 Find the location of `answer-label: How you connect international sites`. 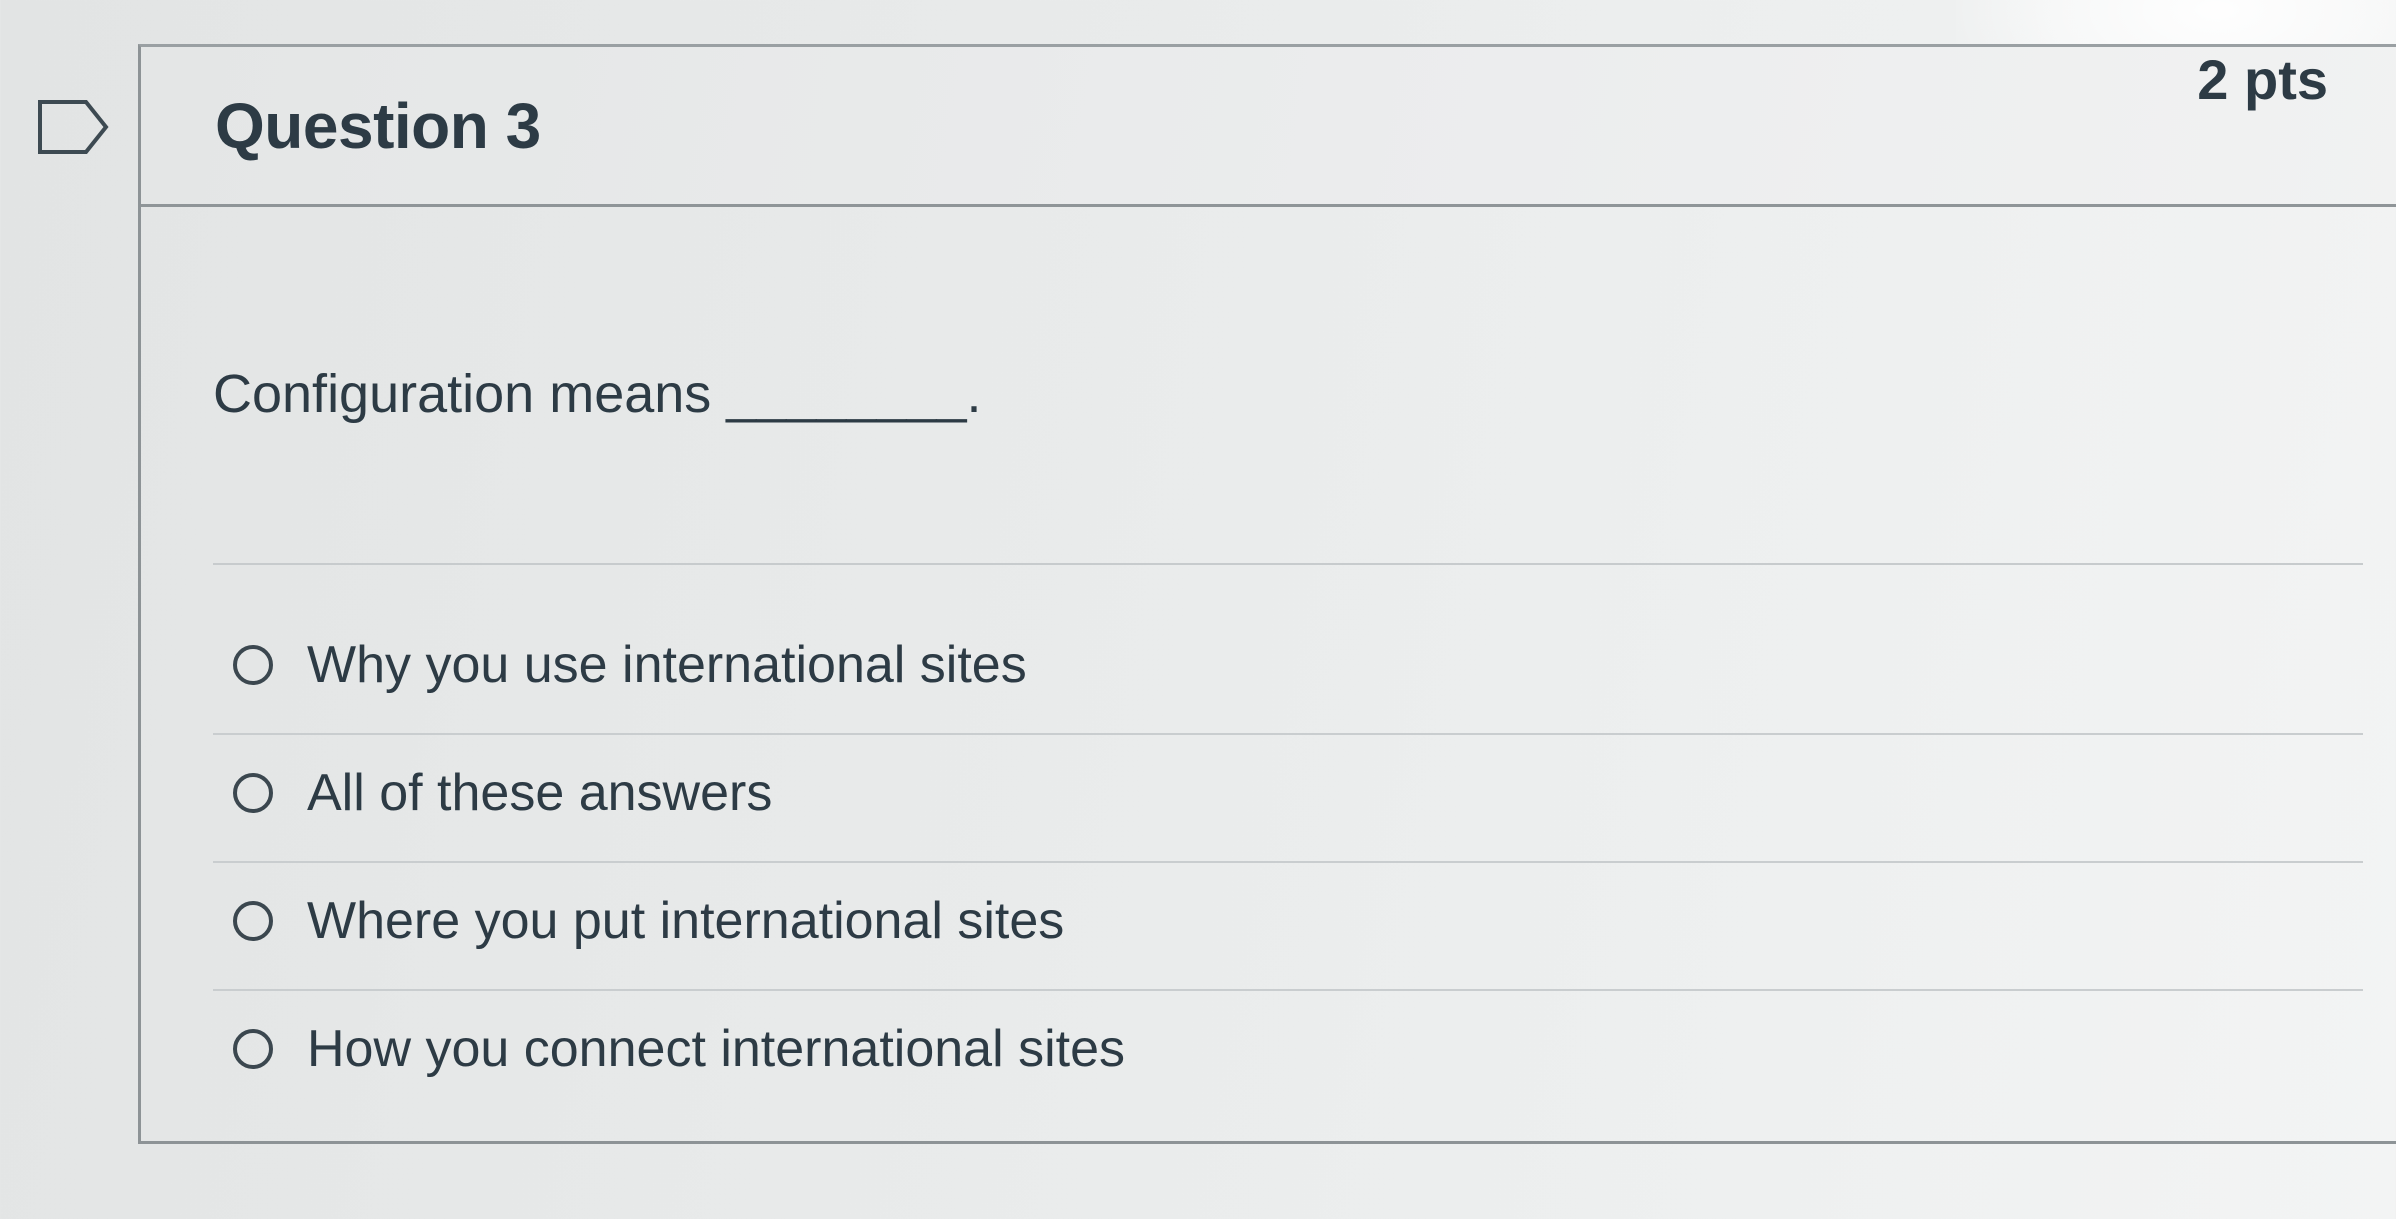

answer-label: How you connect international sites is located at coordinates (716, 1049).